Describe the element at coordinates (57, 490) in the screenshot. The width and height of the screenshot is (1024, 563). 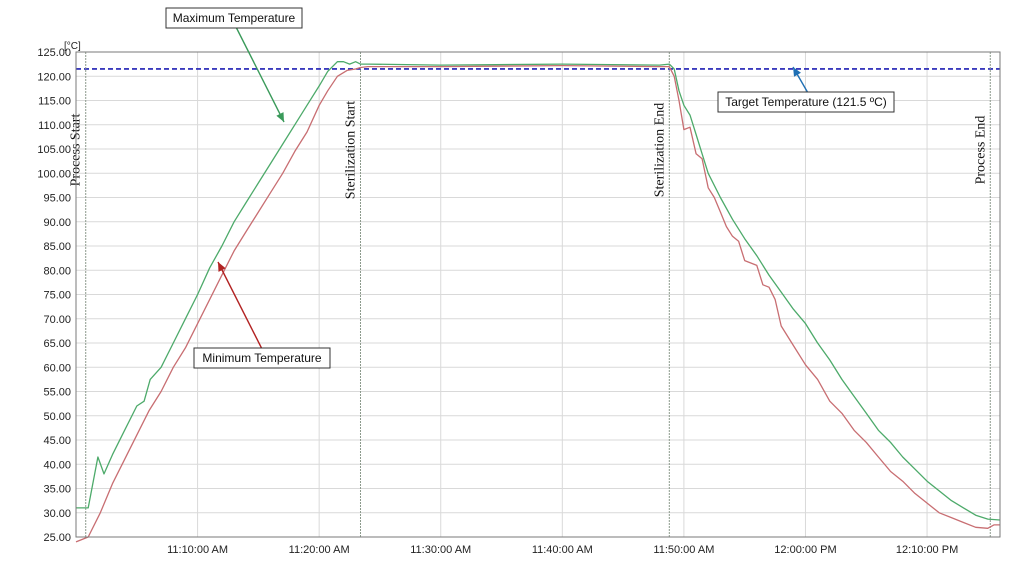
I see `y-tick-label: 35.00` at that location.